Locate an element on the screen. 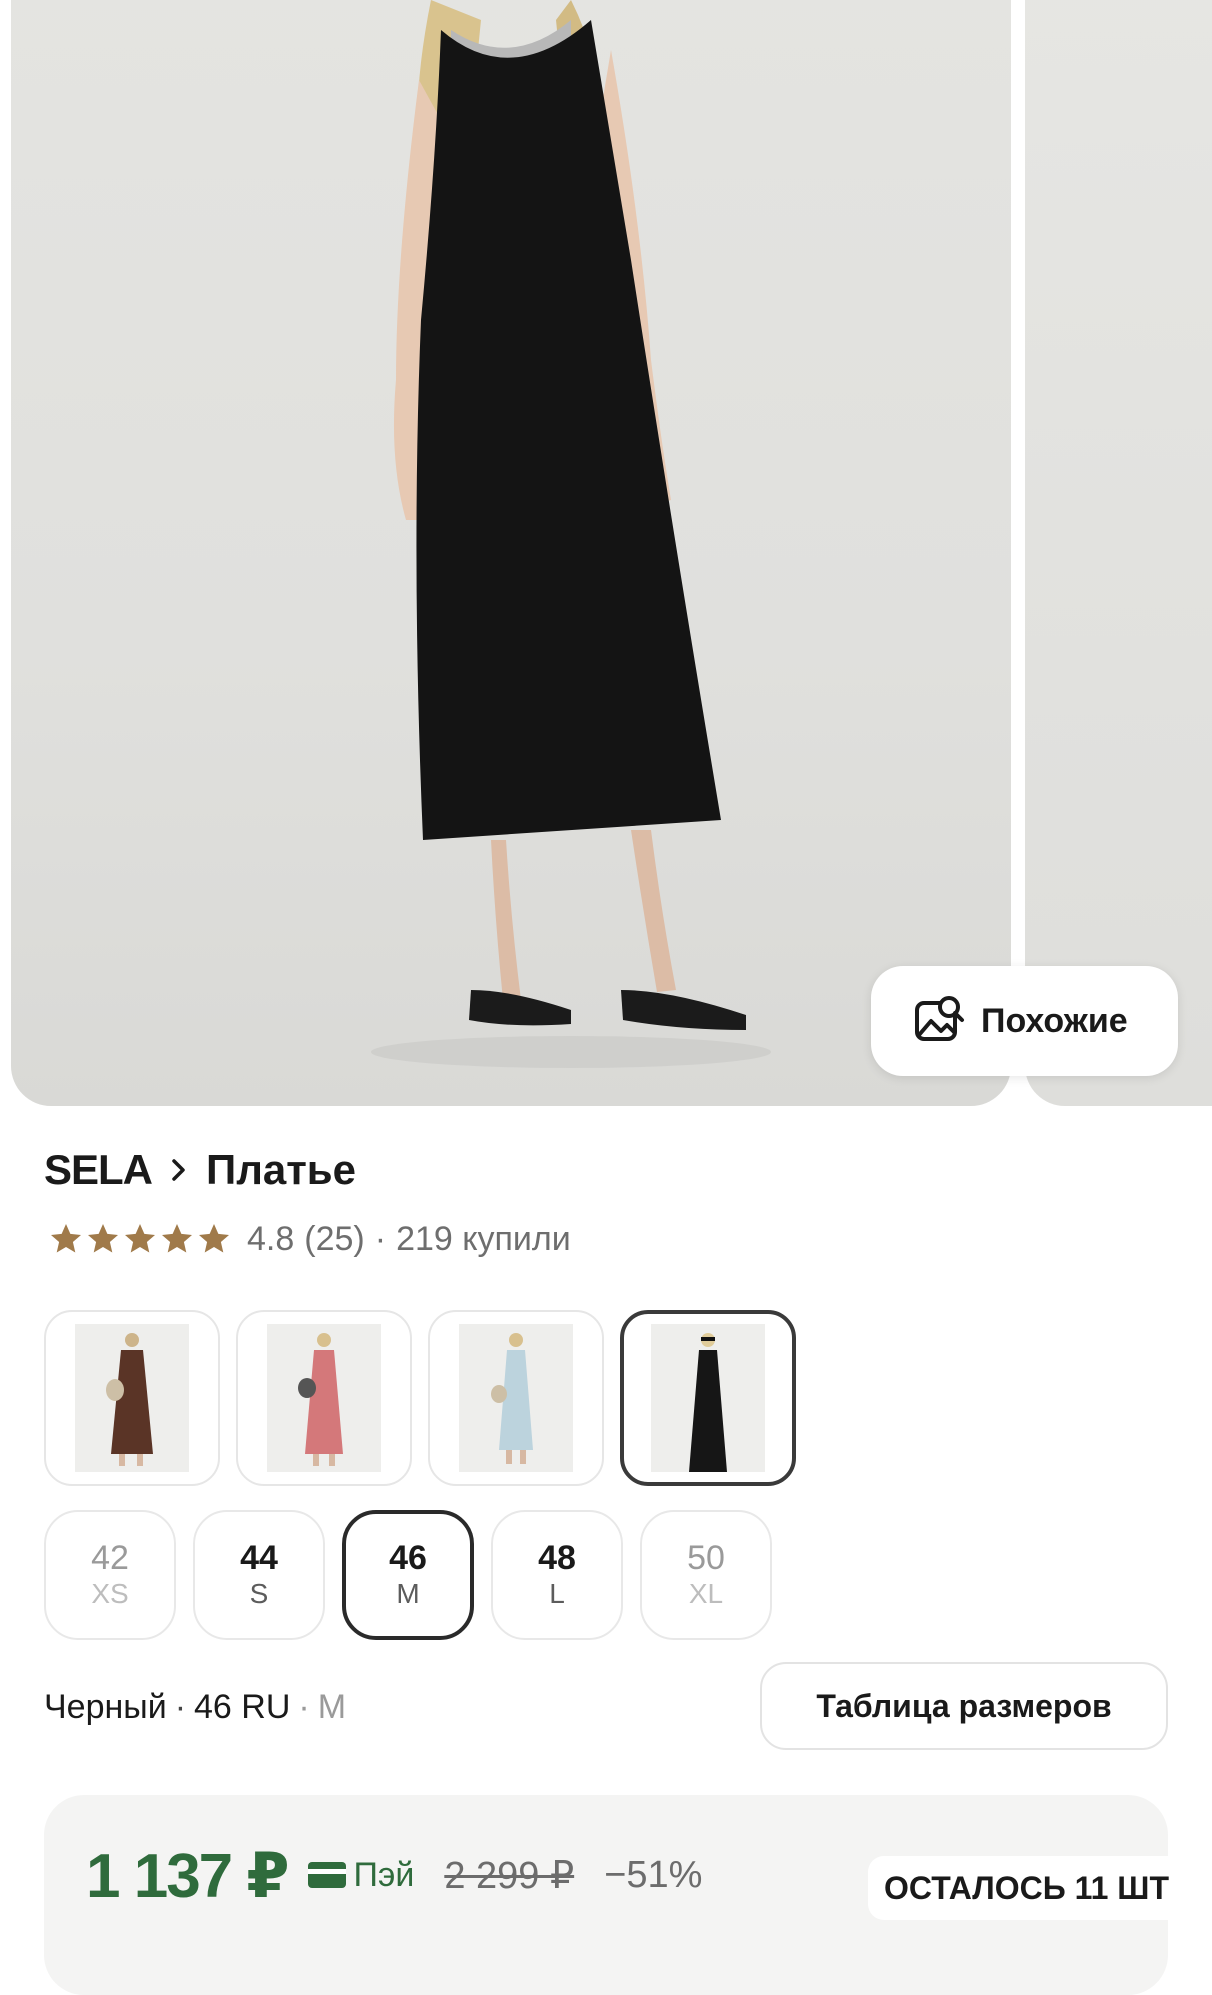 The width and height of the screenshot is (1212, 1995). similar-button-label: Похожие is located at coordinates (1054, 1020).